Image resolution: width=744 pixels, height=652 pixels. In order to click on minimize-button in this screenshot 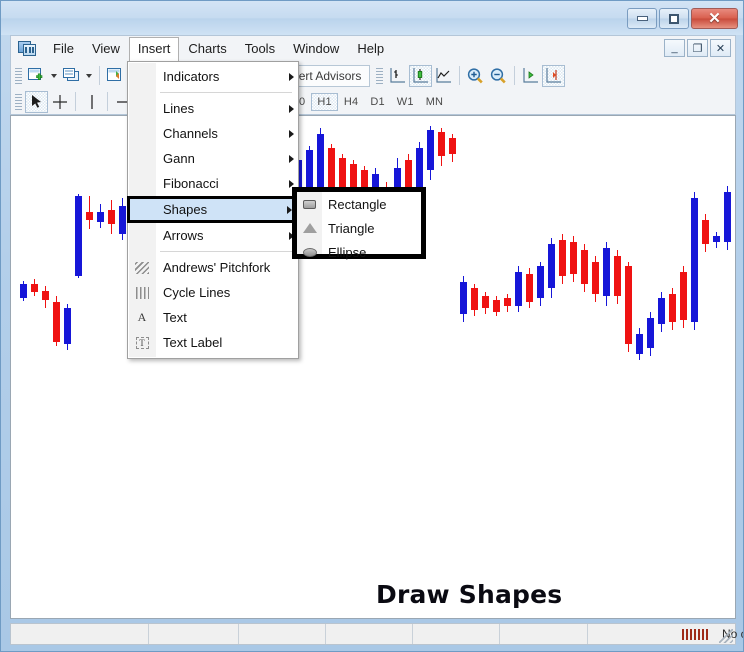, I will do `click(642, 18)`.